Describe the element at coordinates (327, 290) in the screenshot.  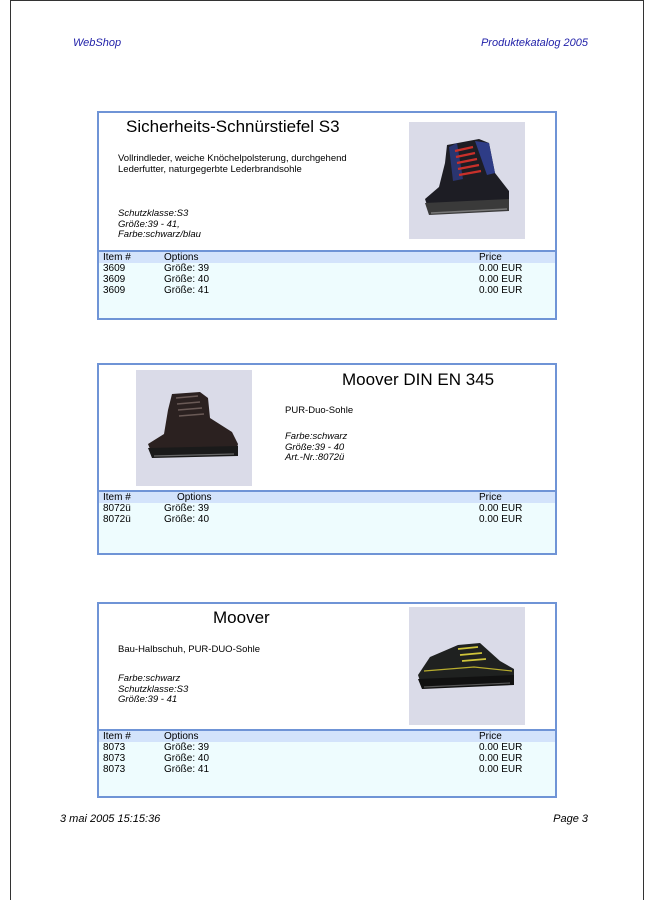
I see `table-row: 3609 Größe: 41 0.00 EUR` at that location.